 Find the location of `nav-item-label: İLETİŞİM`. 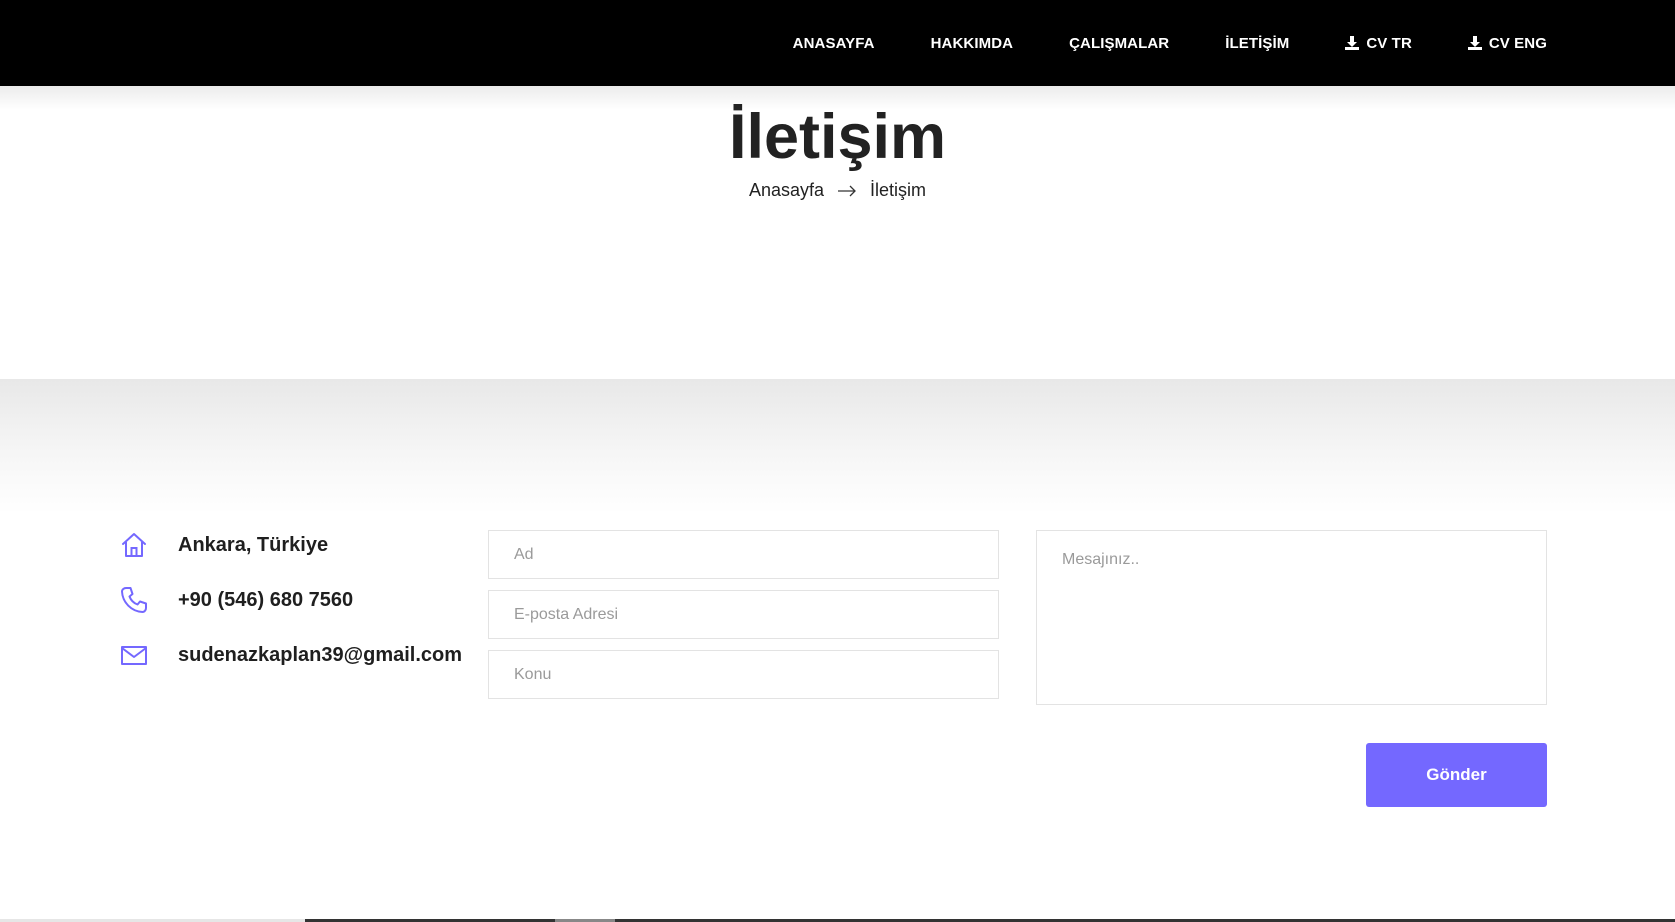

nav-item-label: İLETİŞİM is located at coordinates (1257, 43).